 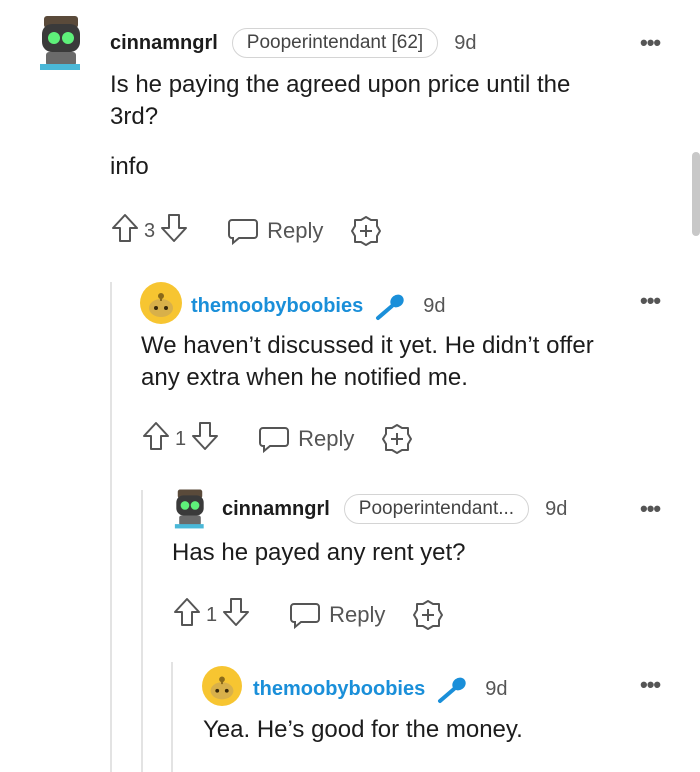 What do you see at coordinates (335, 43) in the screenshot?
I see `user-flair: Pooperintendant [62]` at bounding box center [335, 43].